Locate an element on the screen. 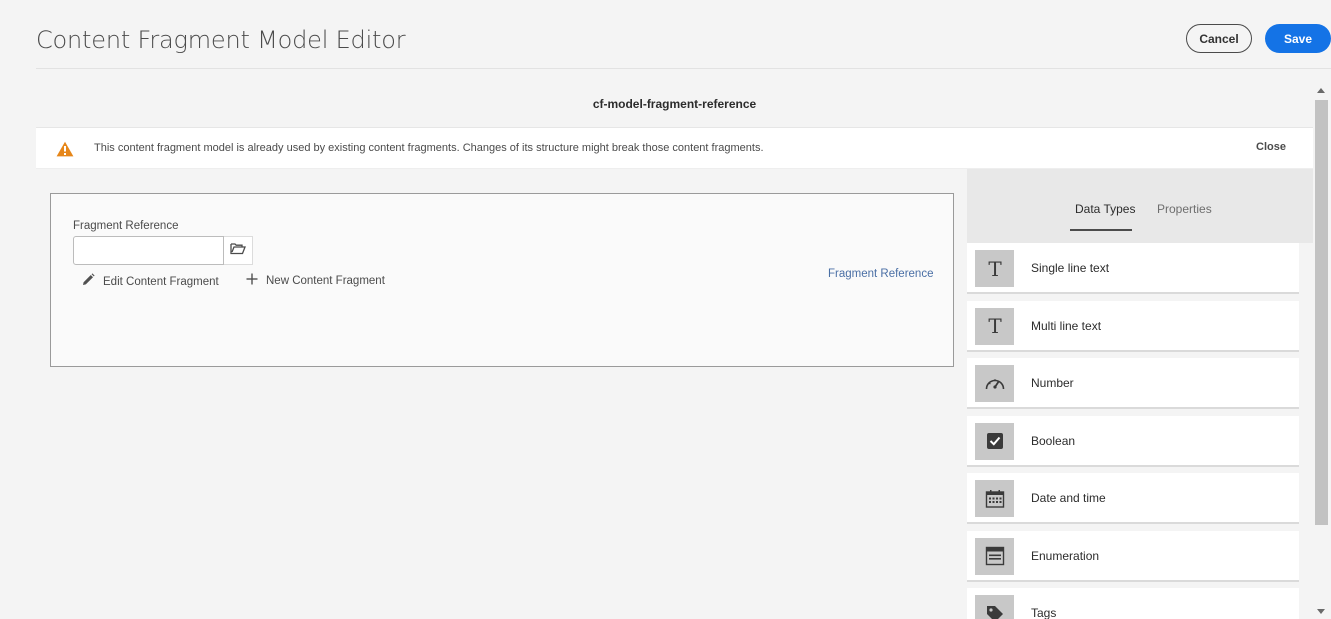  data-type-number: Number is located at coordinates (1133, 383).